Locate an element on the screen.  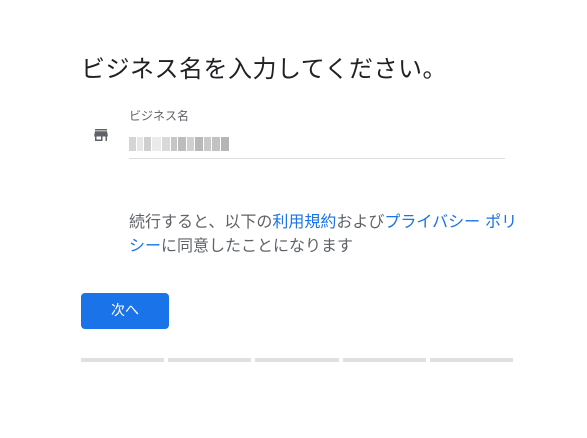
terms-of-service-link: 利用規約 is located at coordinates (304, 221).